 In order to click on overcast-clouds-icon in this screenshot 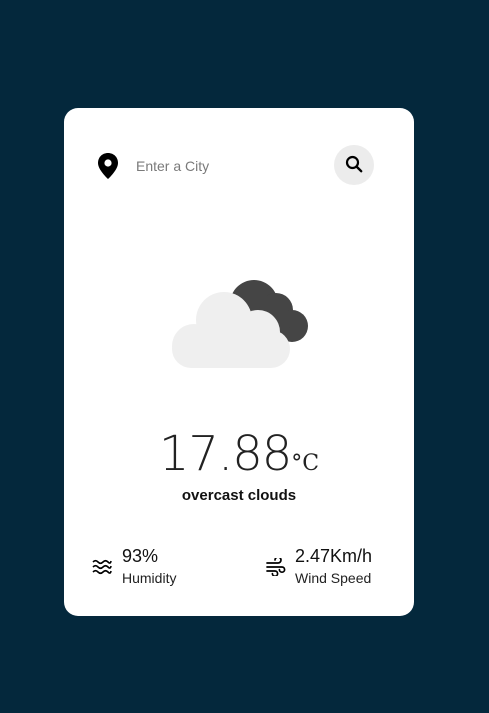, I will do `click(239, 324)`.